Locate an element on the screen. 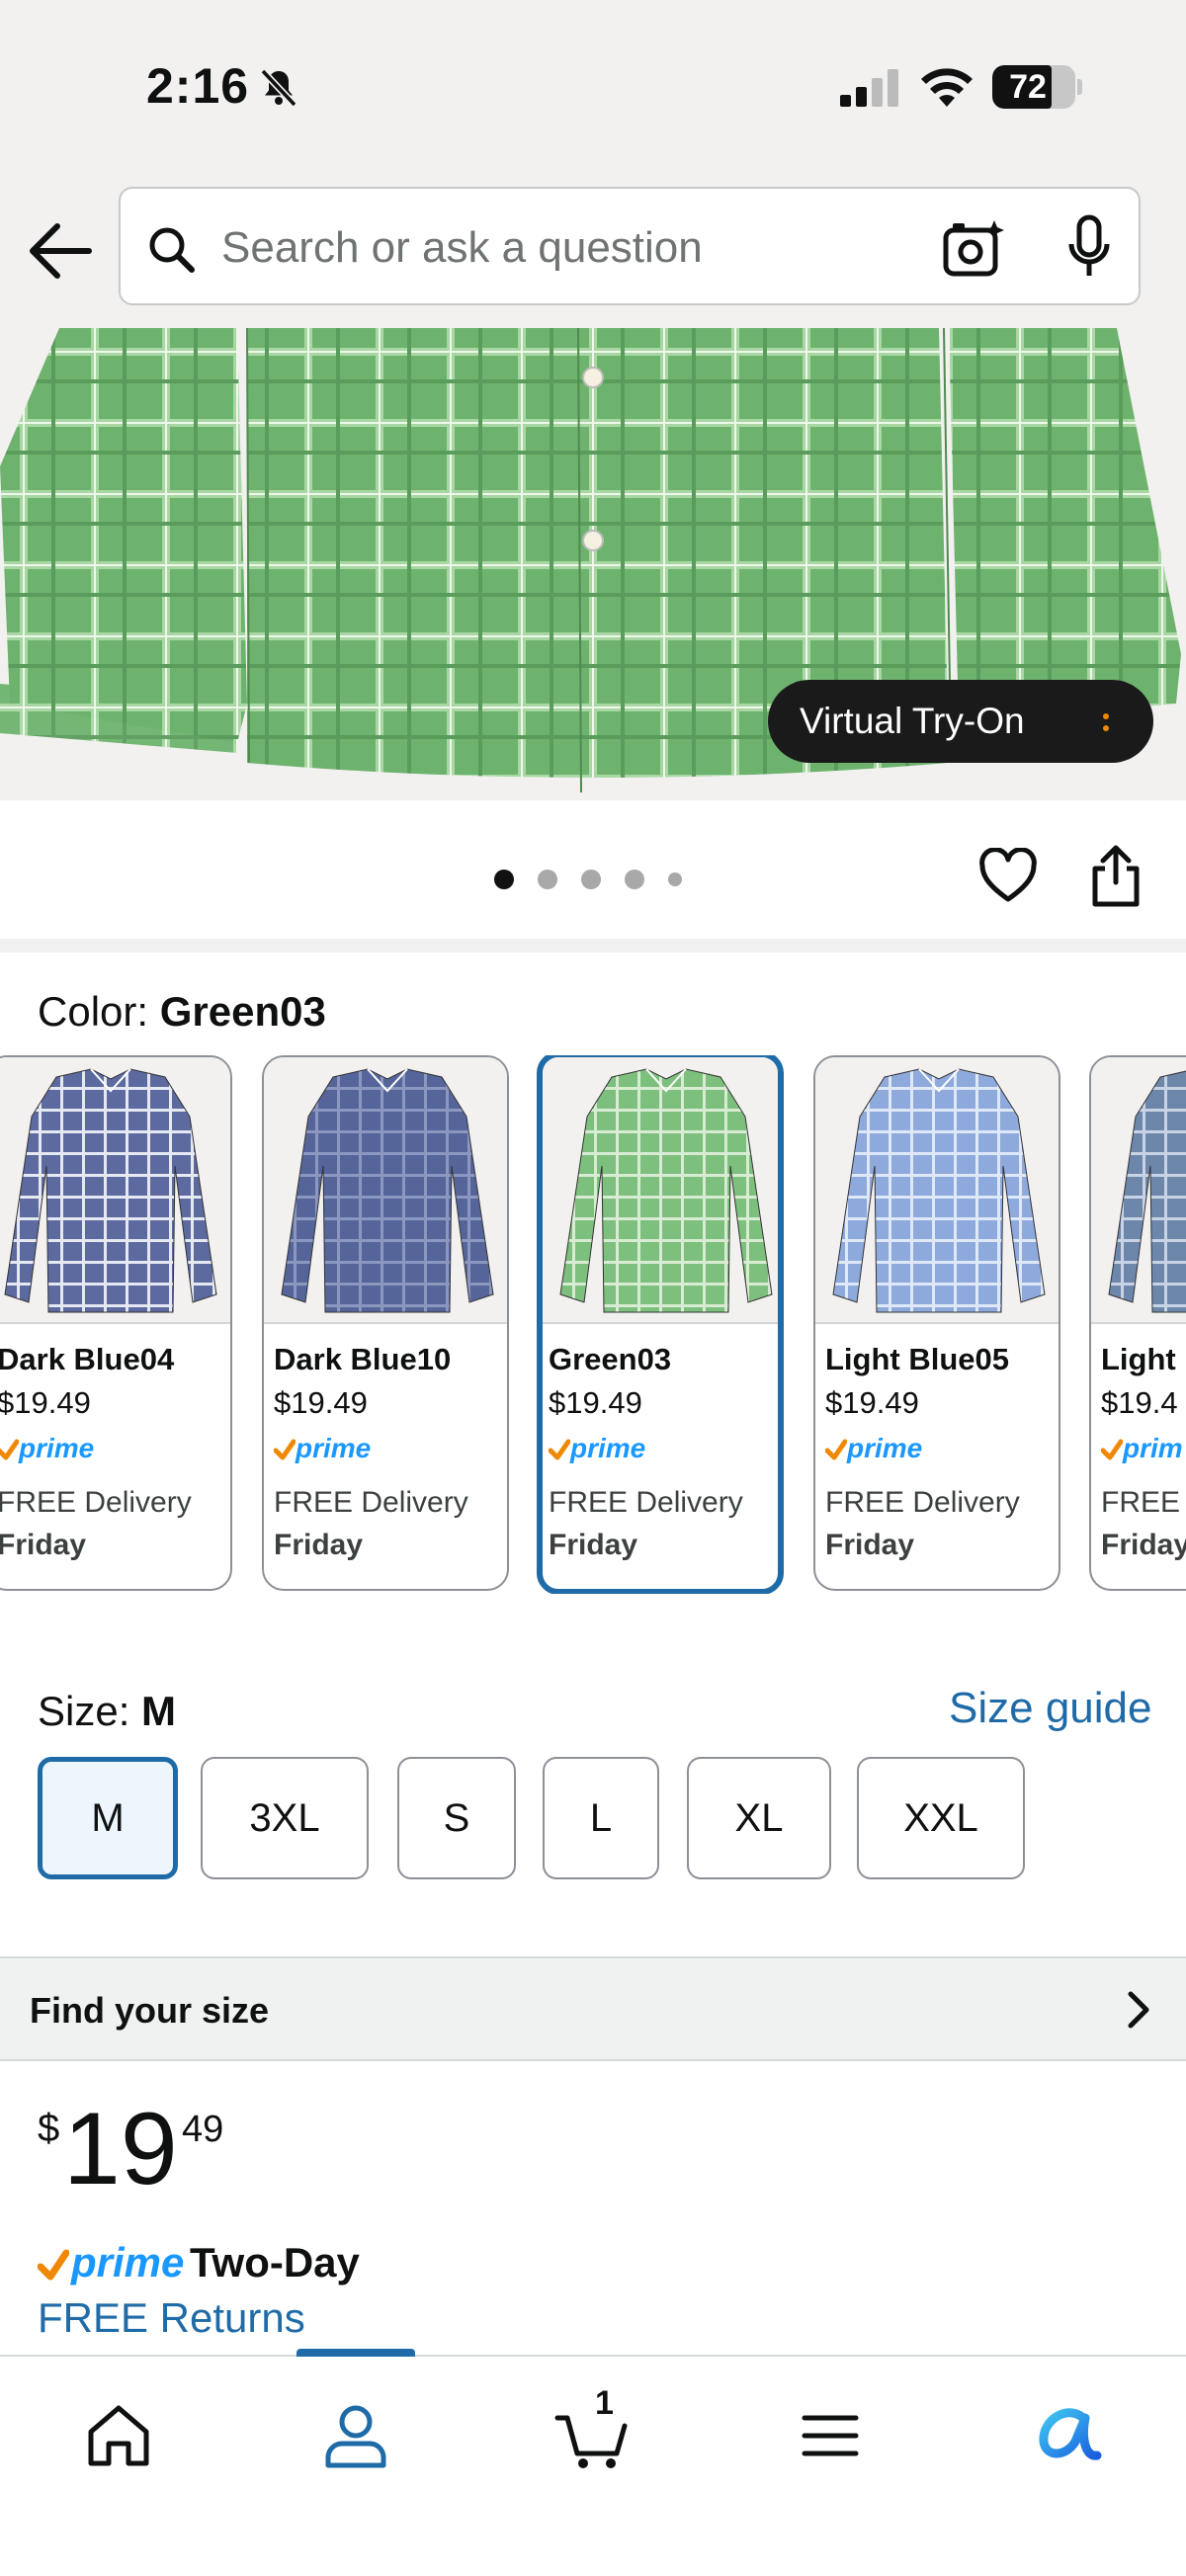 Image resolution: width=1186 pixels, height=2576 pixels. swatch-color-name: Green03 is located at coordinates (610, 1359).